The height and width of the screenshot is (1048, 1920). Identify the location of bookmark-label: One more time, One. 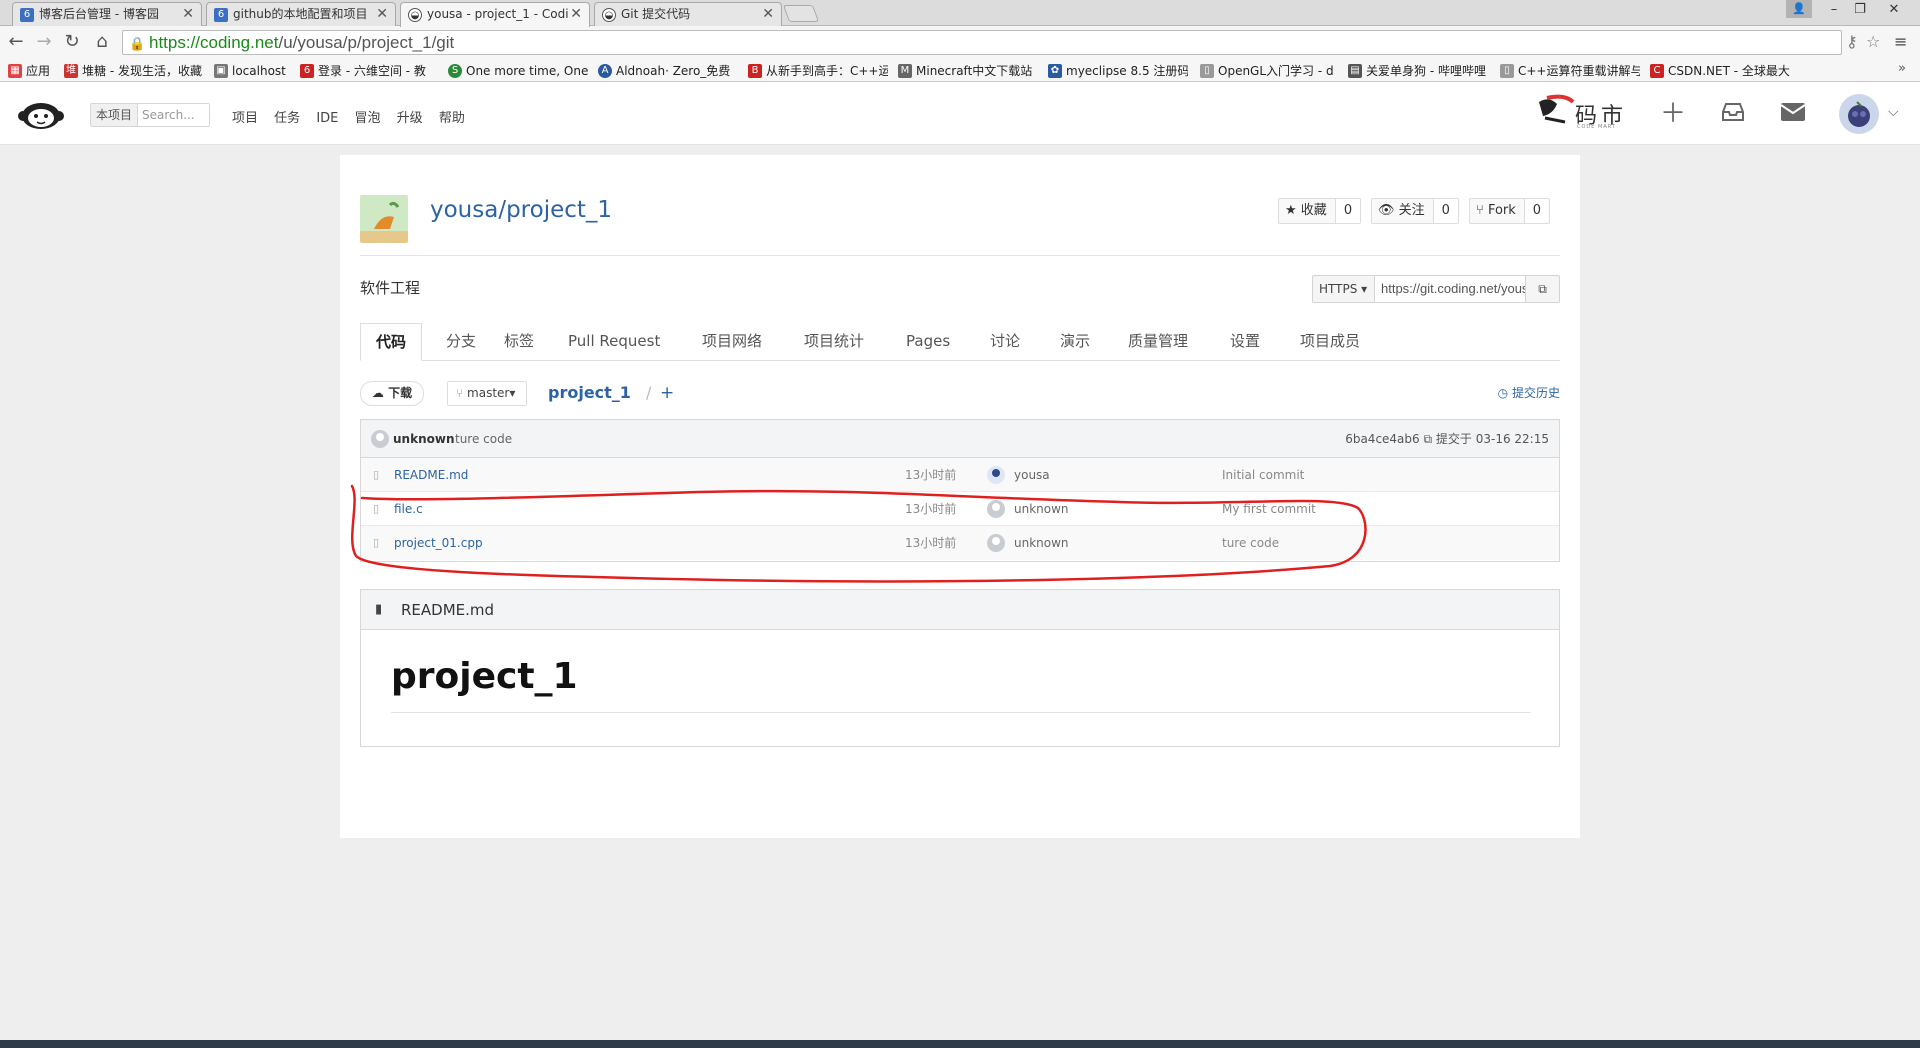
(527, 71).